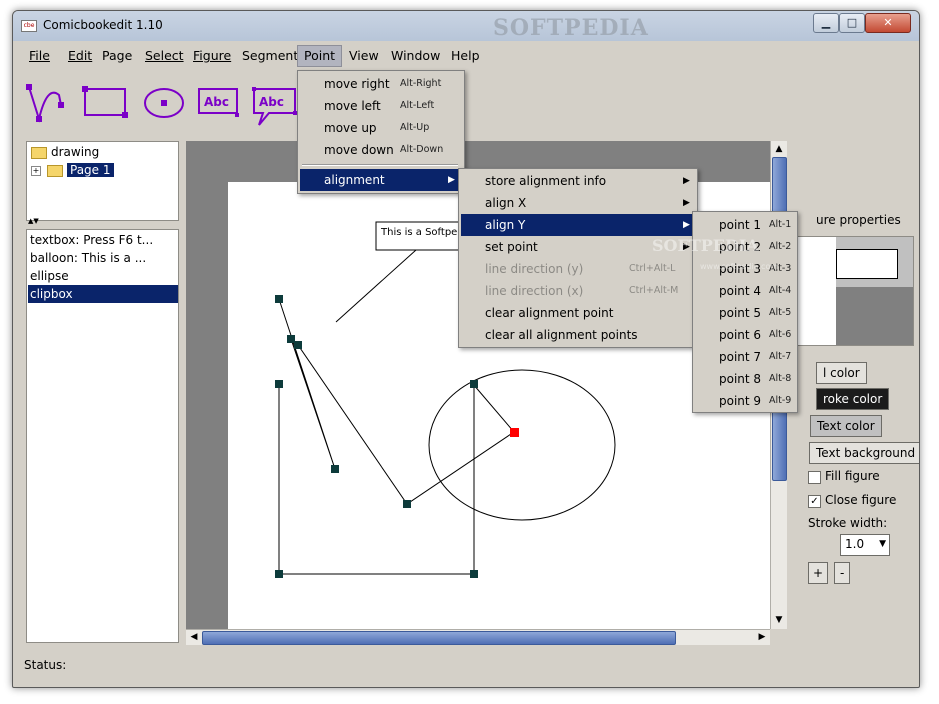 The image size is (939, 704). I want to click on tree-child-label: Page 1, so click(90, 170).